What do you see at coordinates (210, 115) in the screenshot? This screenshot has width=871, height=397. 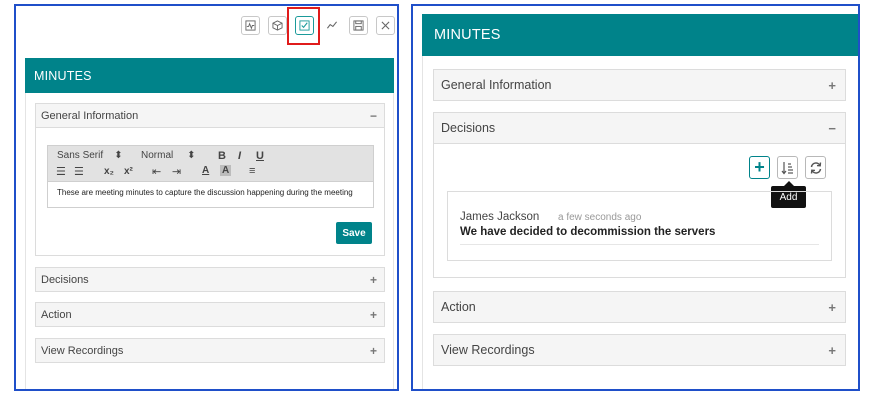 I see `section-general-information: General Information −` at bounding box center [210, 115].